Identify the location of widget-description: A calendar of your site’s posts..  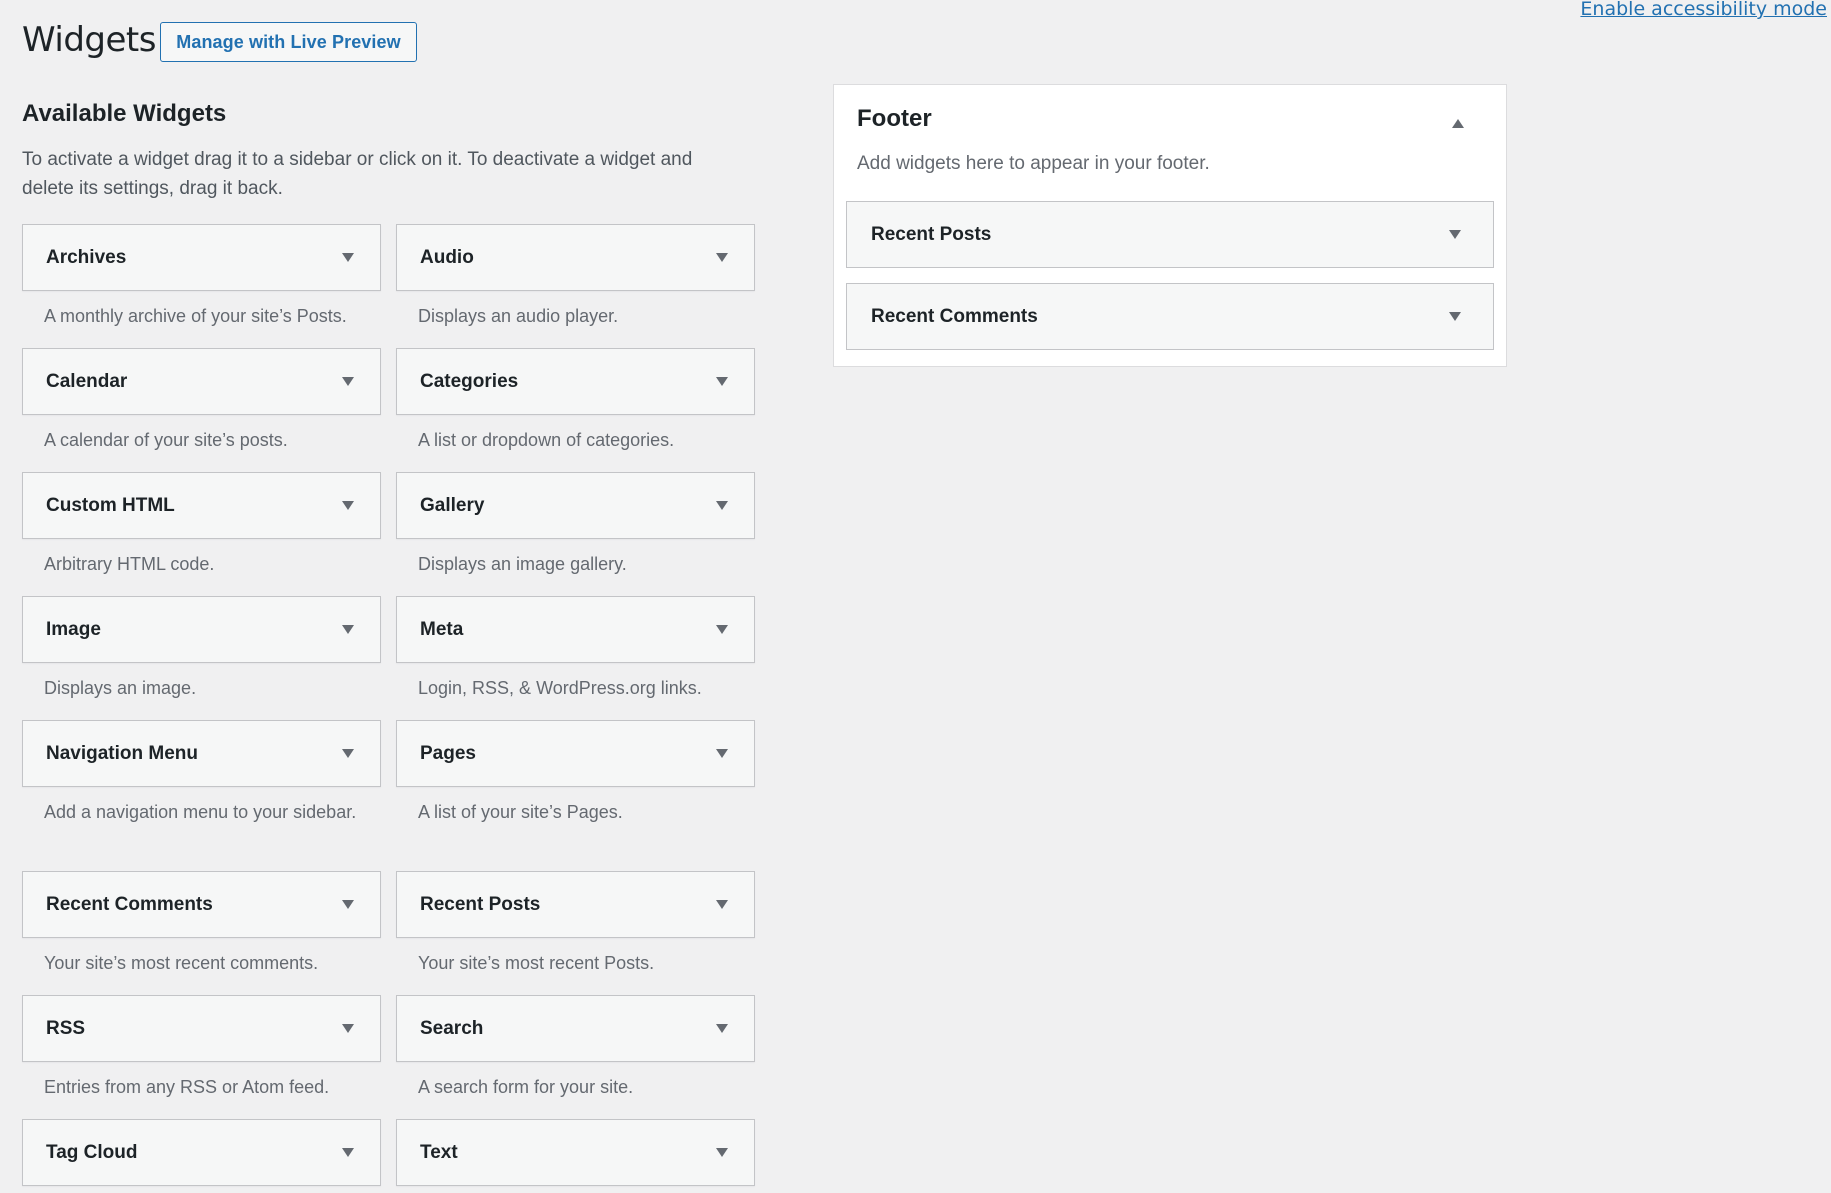
(166, 440).